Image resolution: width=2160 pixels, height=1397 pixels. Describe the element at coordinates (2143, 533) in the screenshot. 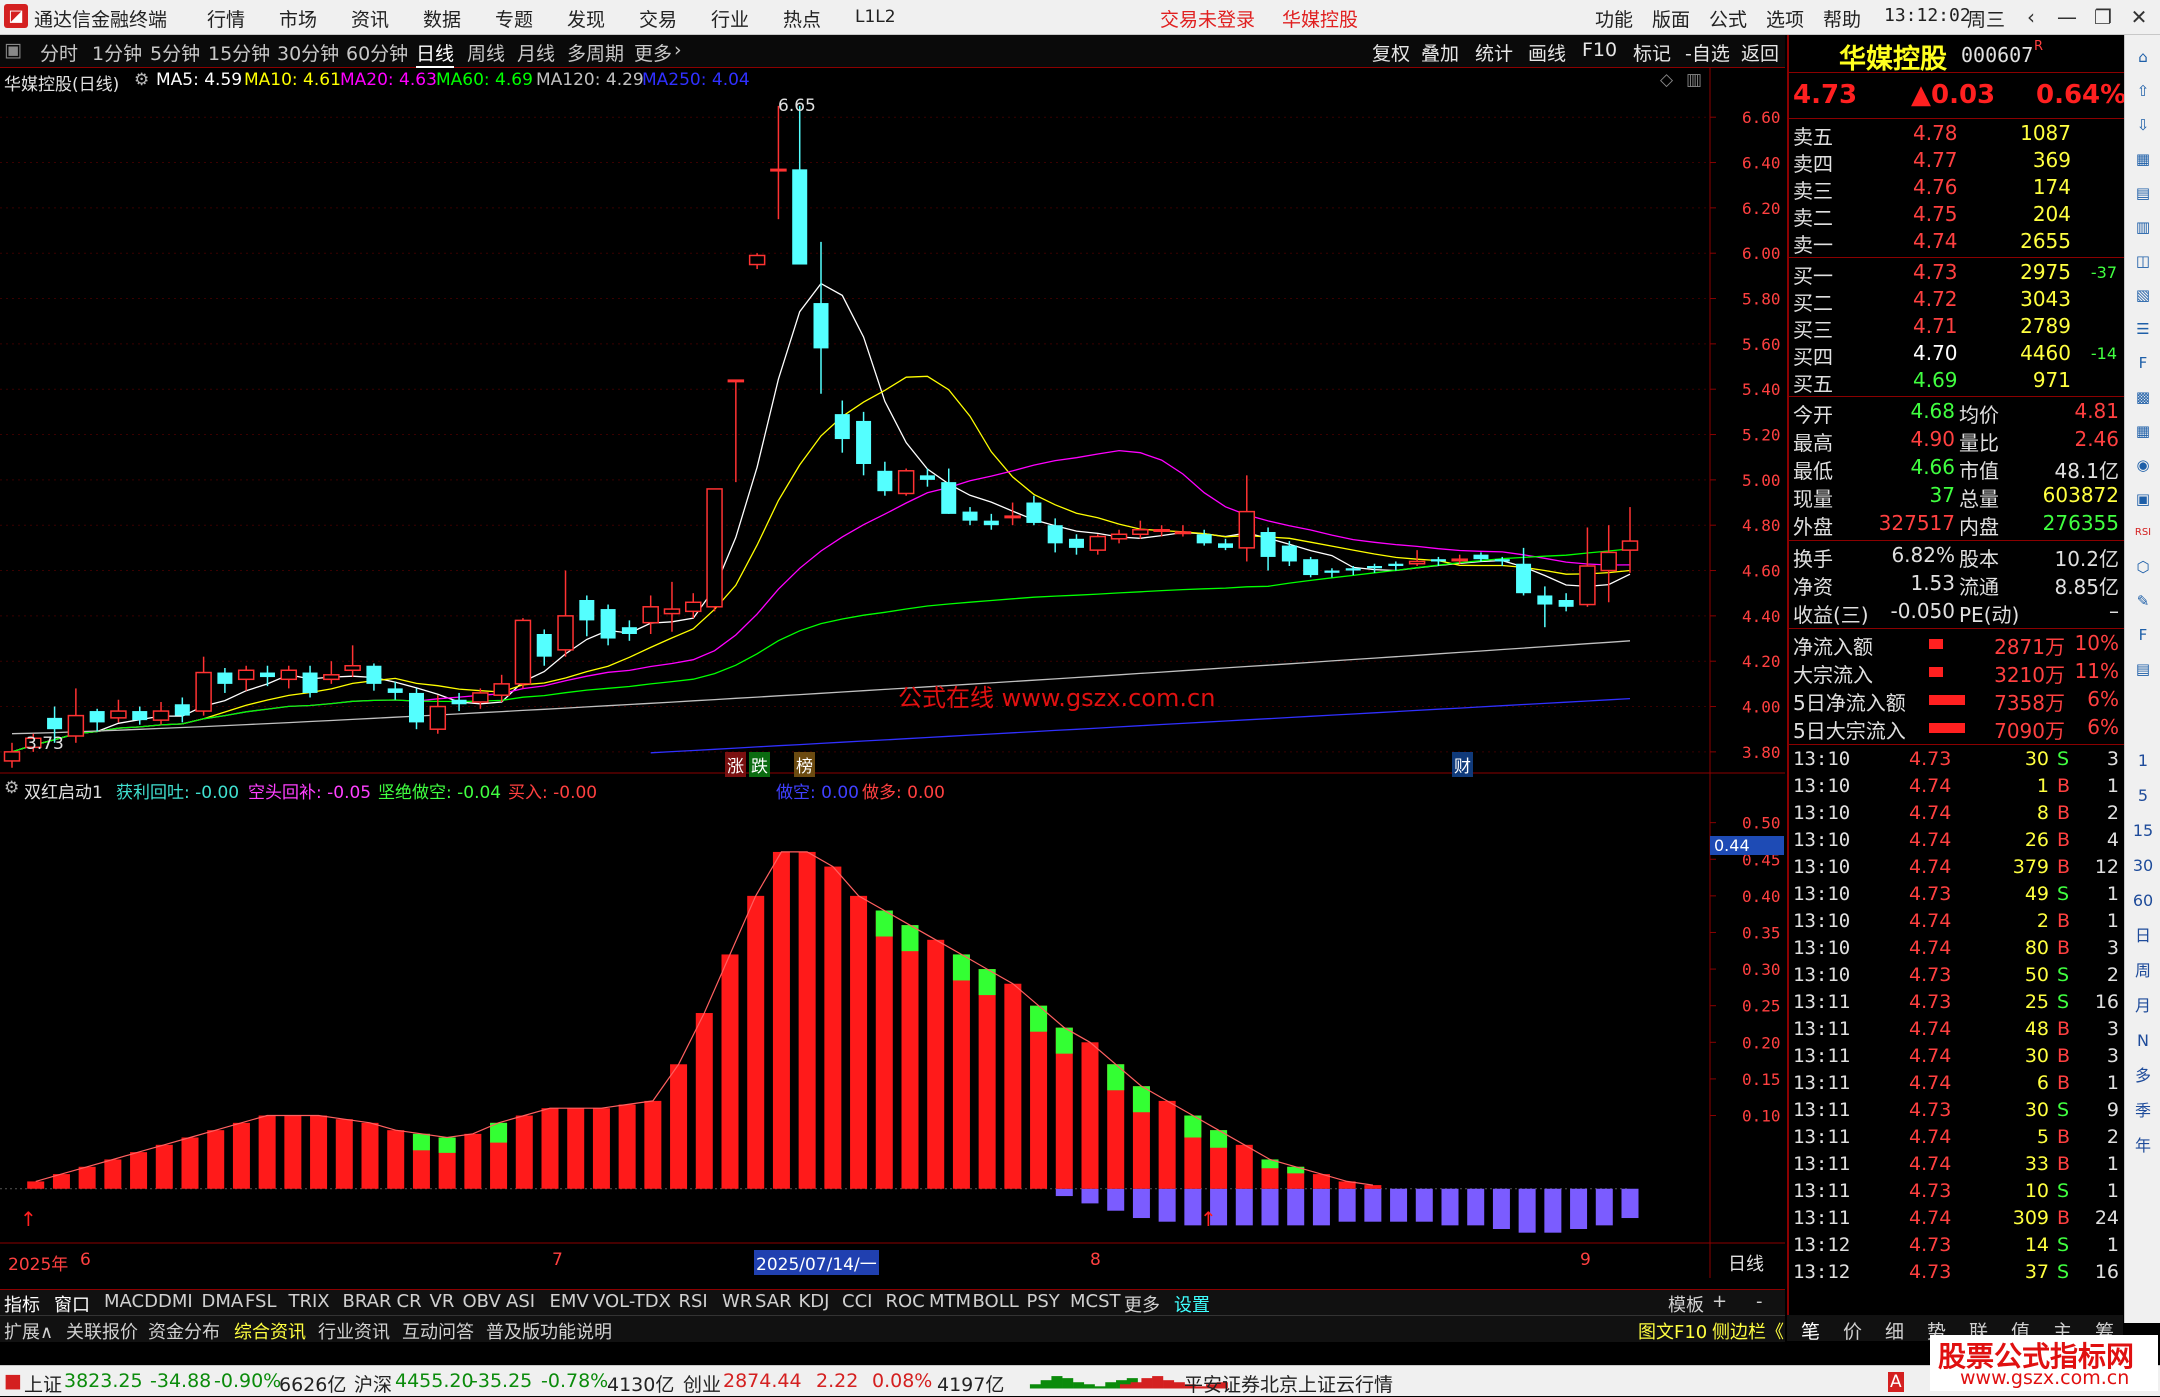

I see `rsi-icon: RSI` at that location.